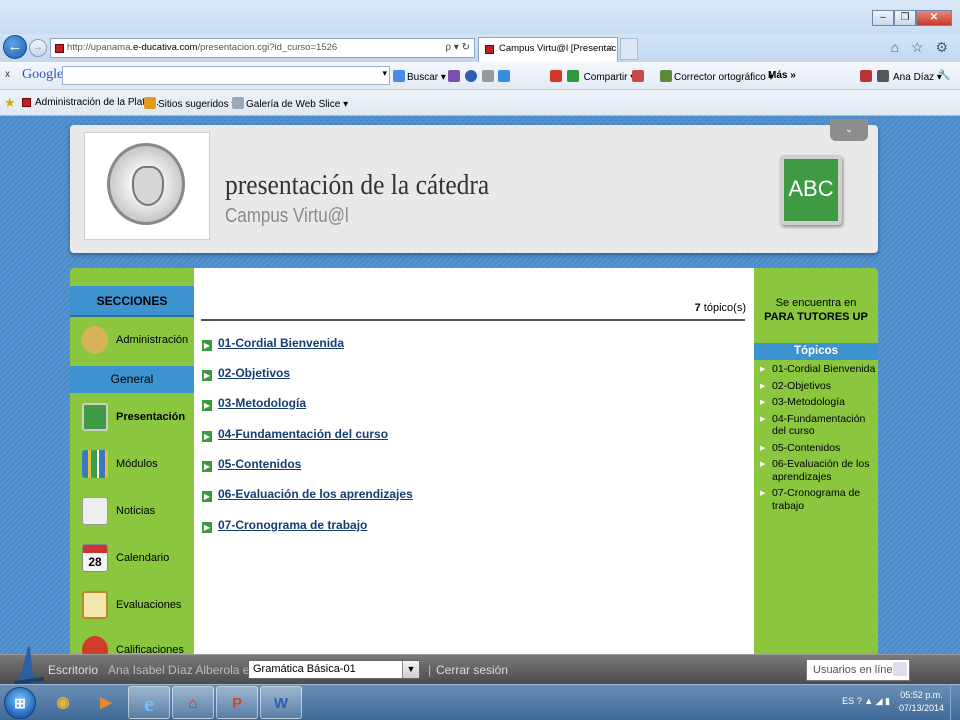 This screenshot has width=960, height=720. I want to click on campus-logo-icon, so click(29, 666).